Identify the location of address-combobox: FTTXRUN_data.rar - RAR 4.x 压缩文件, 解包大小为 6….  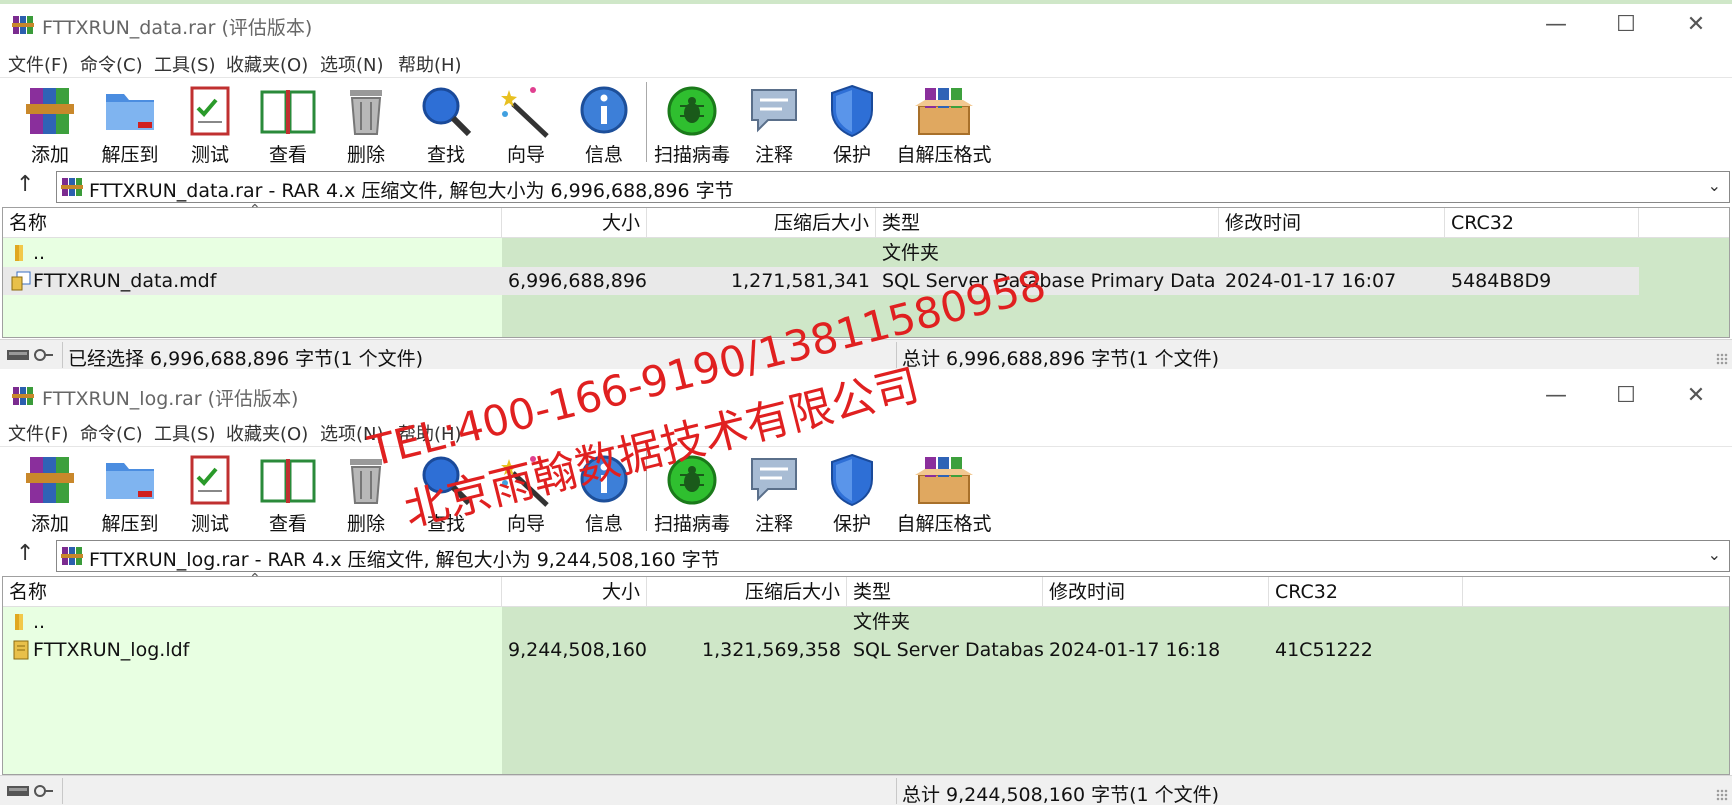
(893, 187).